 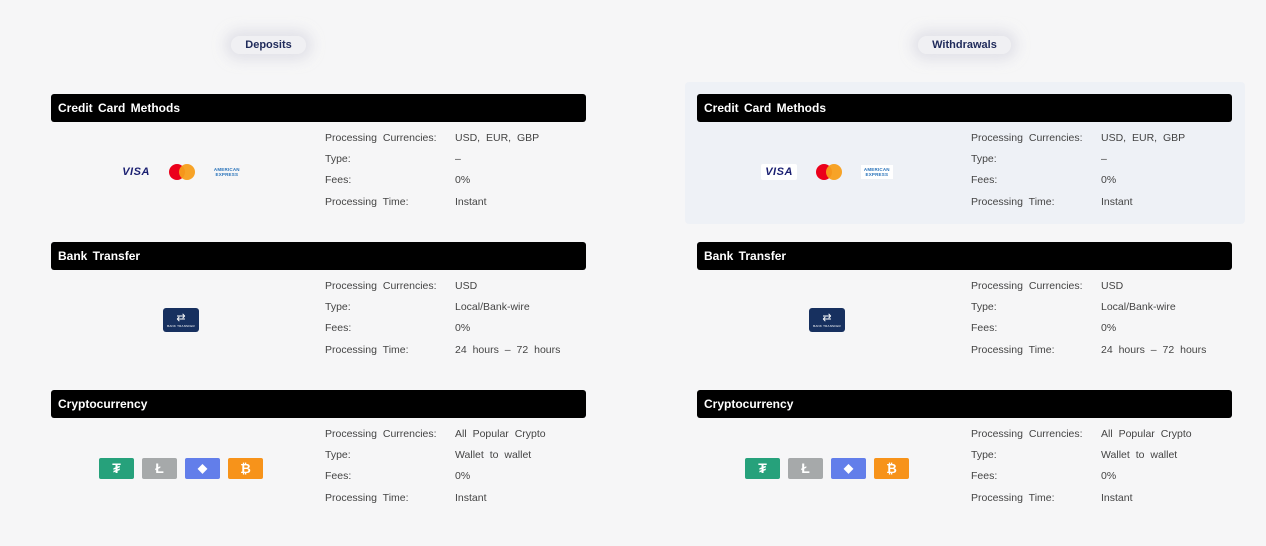 I want to click on detail-row: Processing Currencies: All Popular Crypto, so click(x=435, y=438).